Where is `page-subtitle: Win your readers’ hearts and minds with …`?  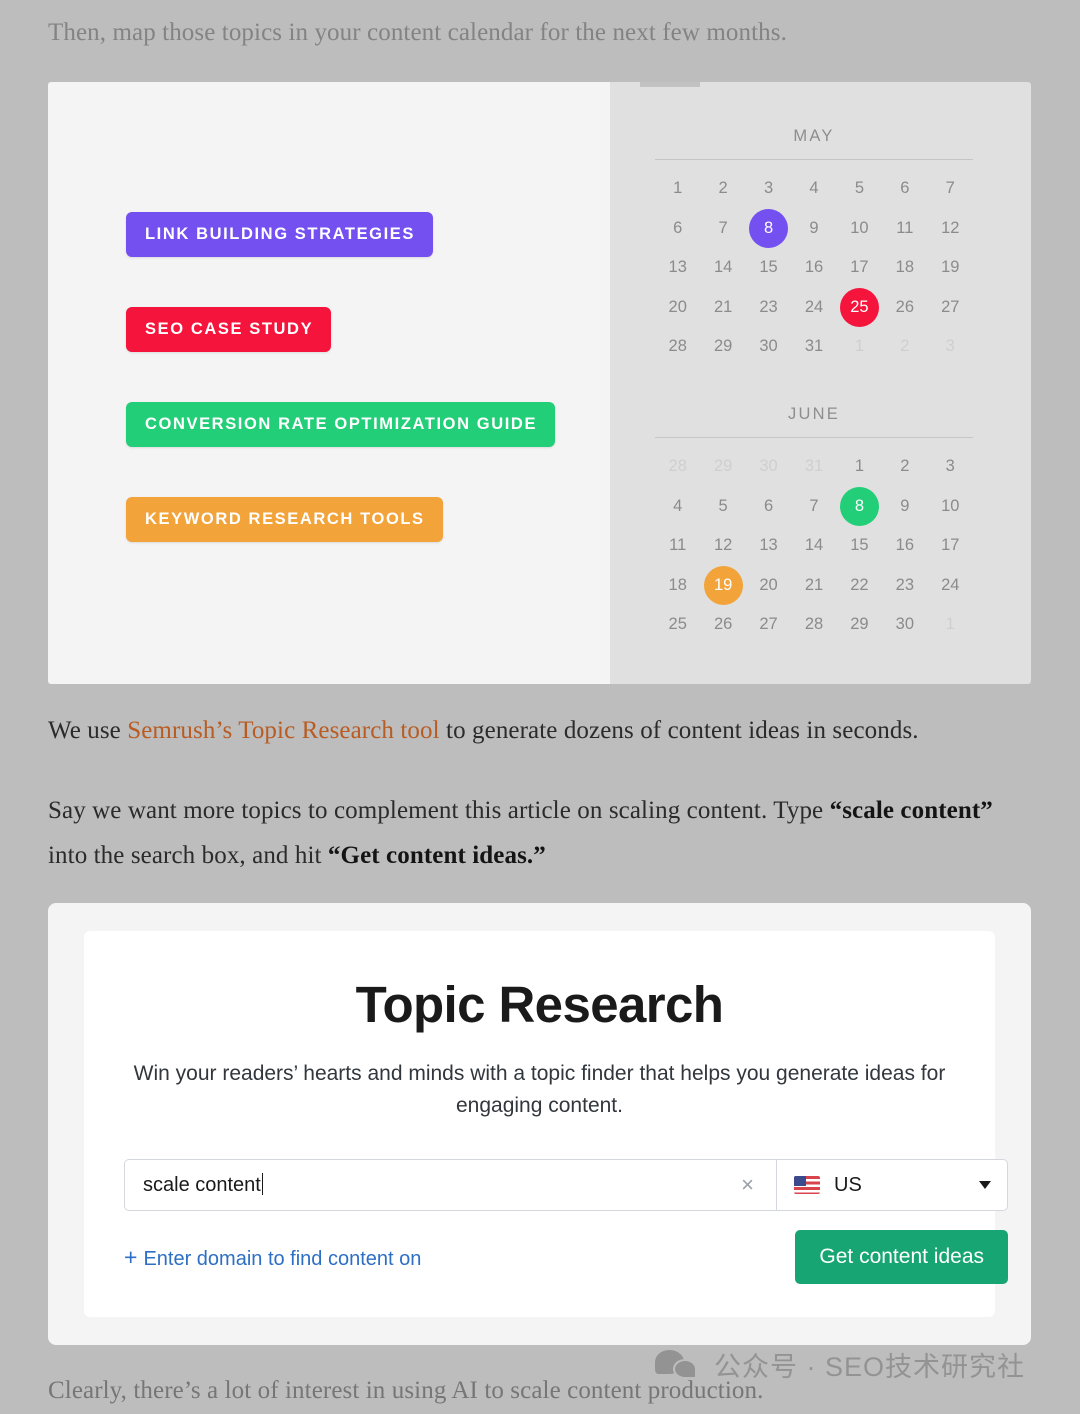
page-subtitle: Win your readers’ hearts and minds with … is located at coordinates (539, 1089).